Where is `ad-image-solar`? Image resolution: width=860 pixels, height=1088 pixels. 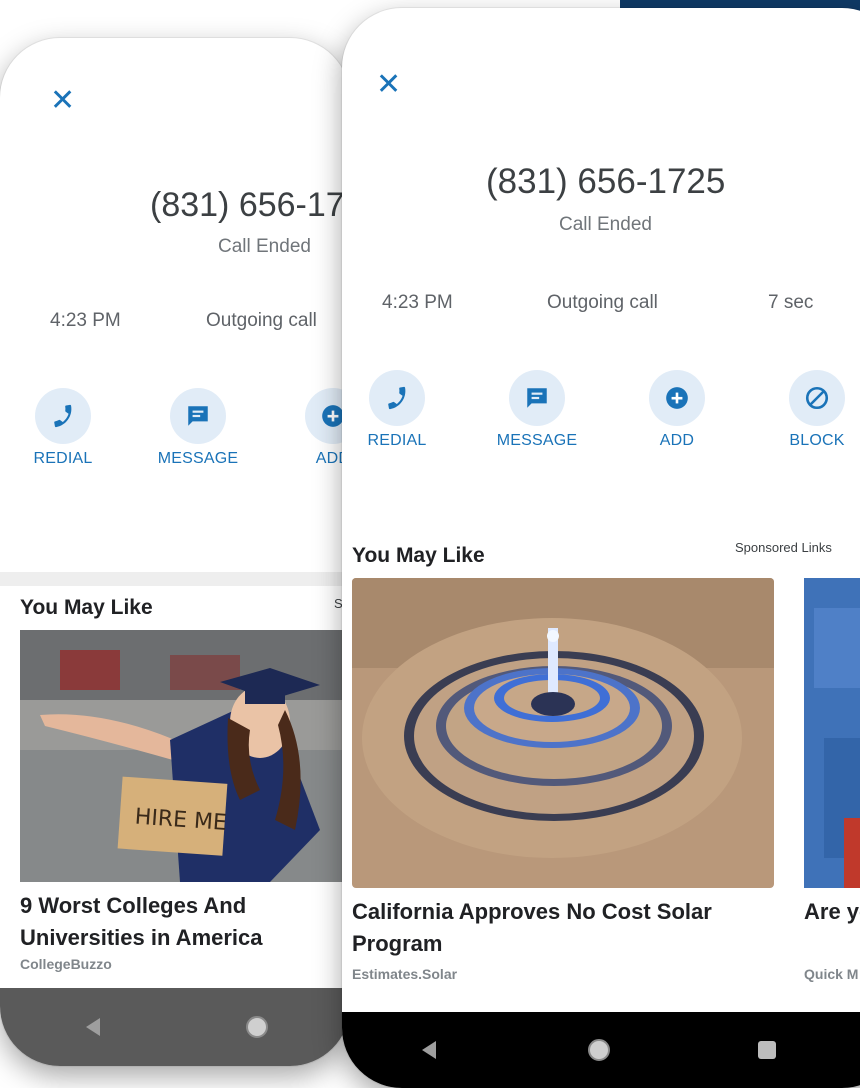 ad-image-solar is located at coordinates (563, 733).